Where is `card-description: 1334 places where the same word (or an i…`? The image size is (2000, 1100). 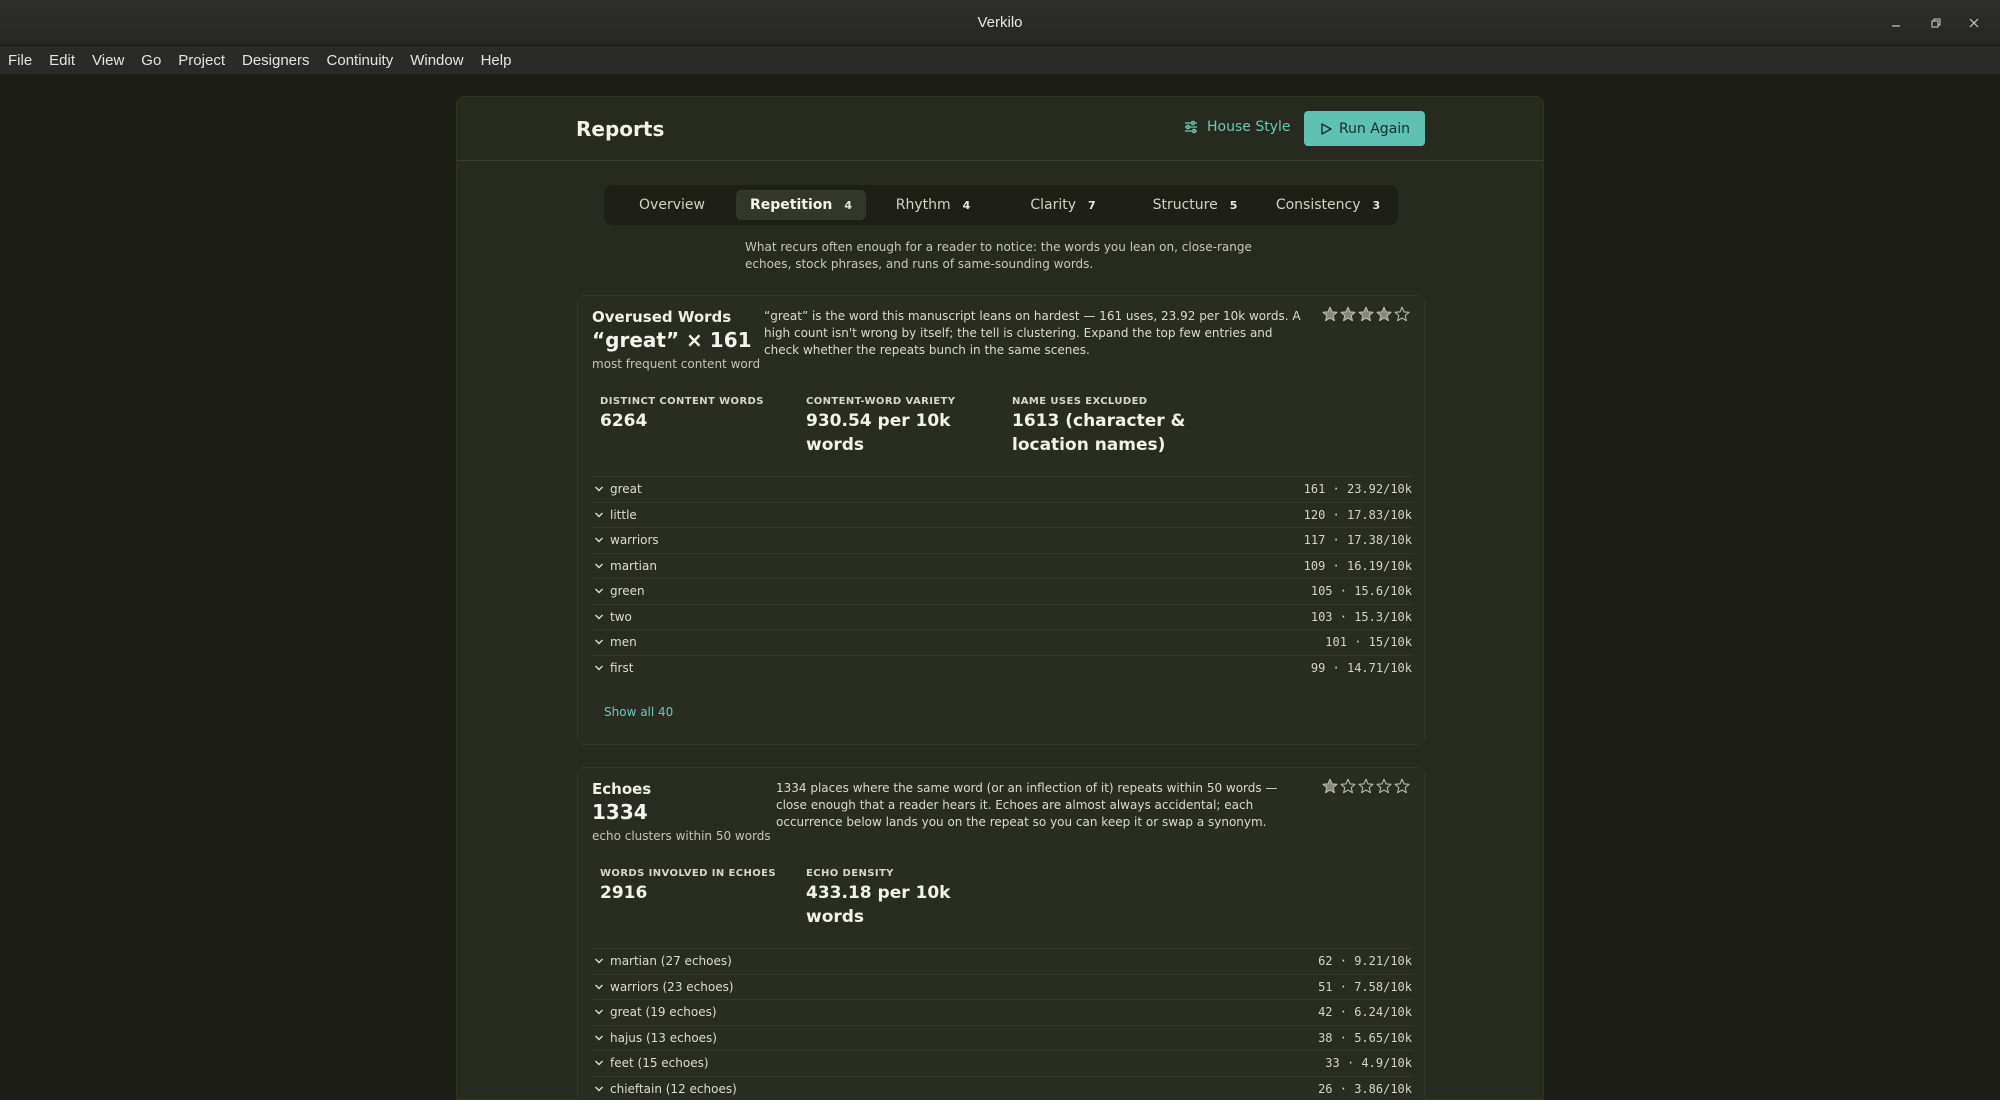 card-description: 1334 places where the same word (or an i… is located at coordinates (1027, 805).